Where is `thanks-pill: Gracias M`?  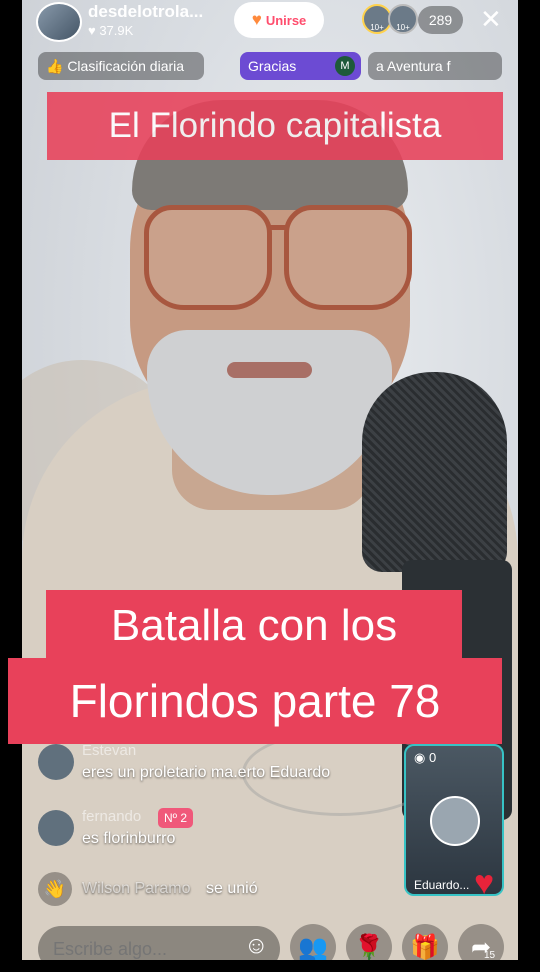
thanks-pill: Gracias M is located at coordinates (300, 66).